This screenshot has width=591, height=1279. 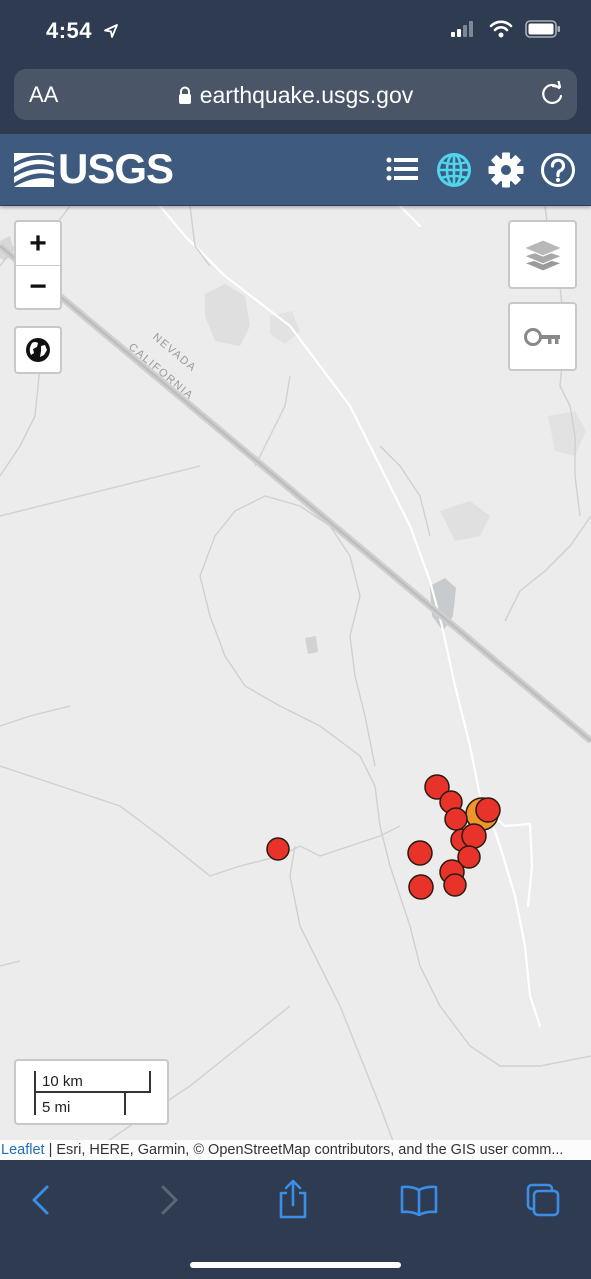 I want to click on lock-icon, so click(x=184, y=95).